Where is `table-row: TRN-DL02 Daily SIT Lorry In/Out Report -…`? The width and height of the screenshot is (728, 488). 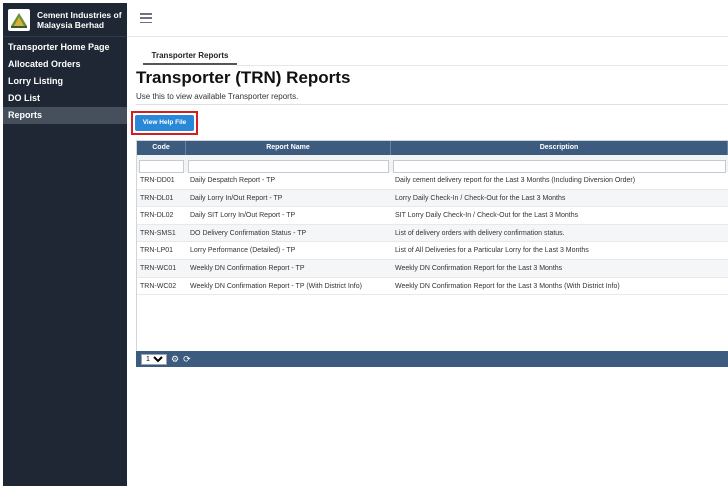
table-row: TRN-DL02 Daily SIT Lorry In/Out Report -… is located at coordinates (432, 216).